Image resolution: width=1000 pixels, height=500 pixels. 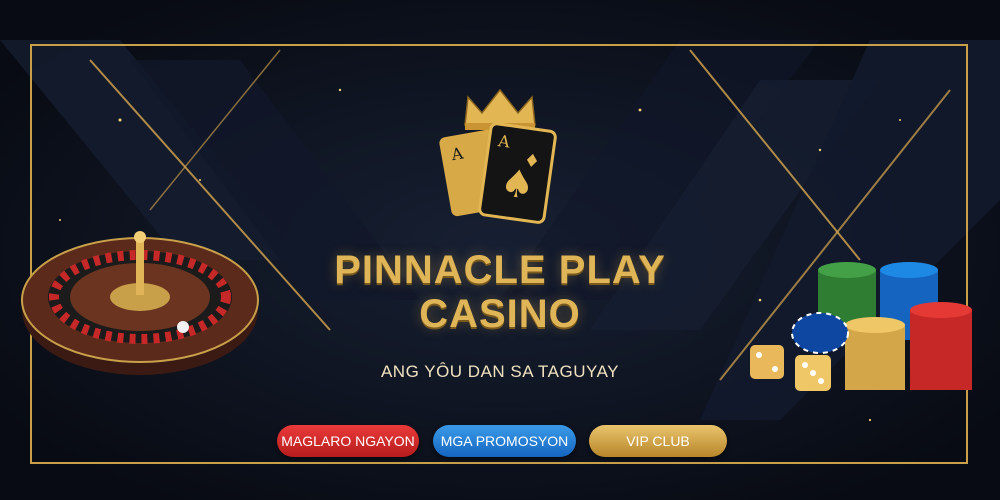 What do you see at coordinates (140, 303) in the screenshot?
I see `roulette-wheel` at bounding box center [140, 303].